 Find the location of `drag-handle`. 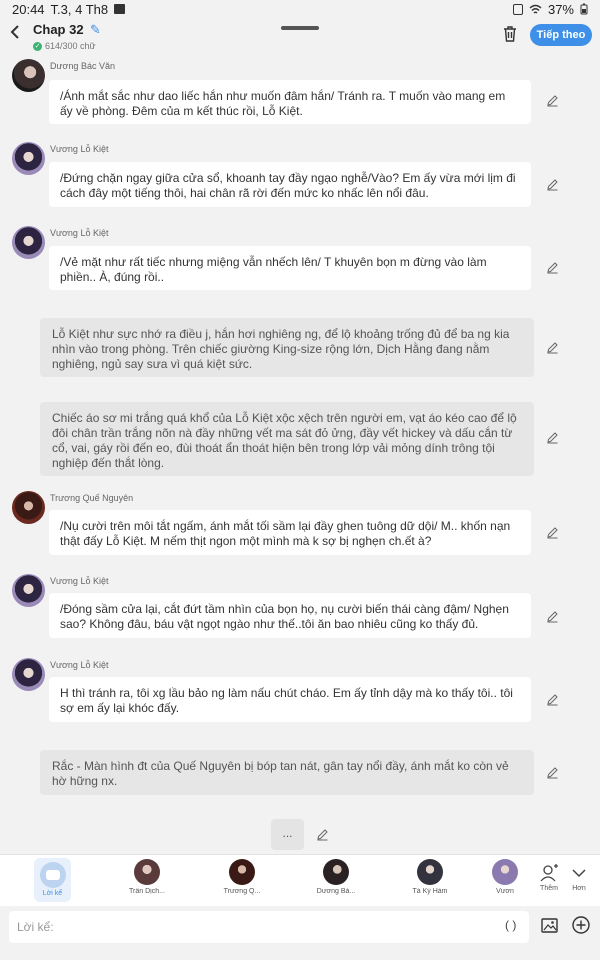

drag-handle is located at coordinates (300, 28).